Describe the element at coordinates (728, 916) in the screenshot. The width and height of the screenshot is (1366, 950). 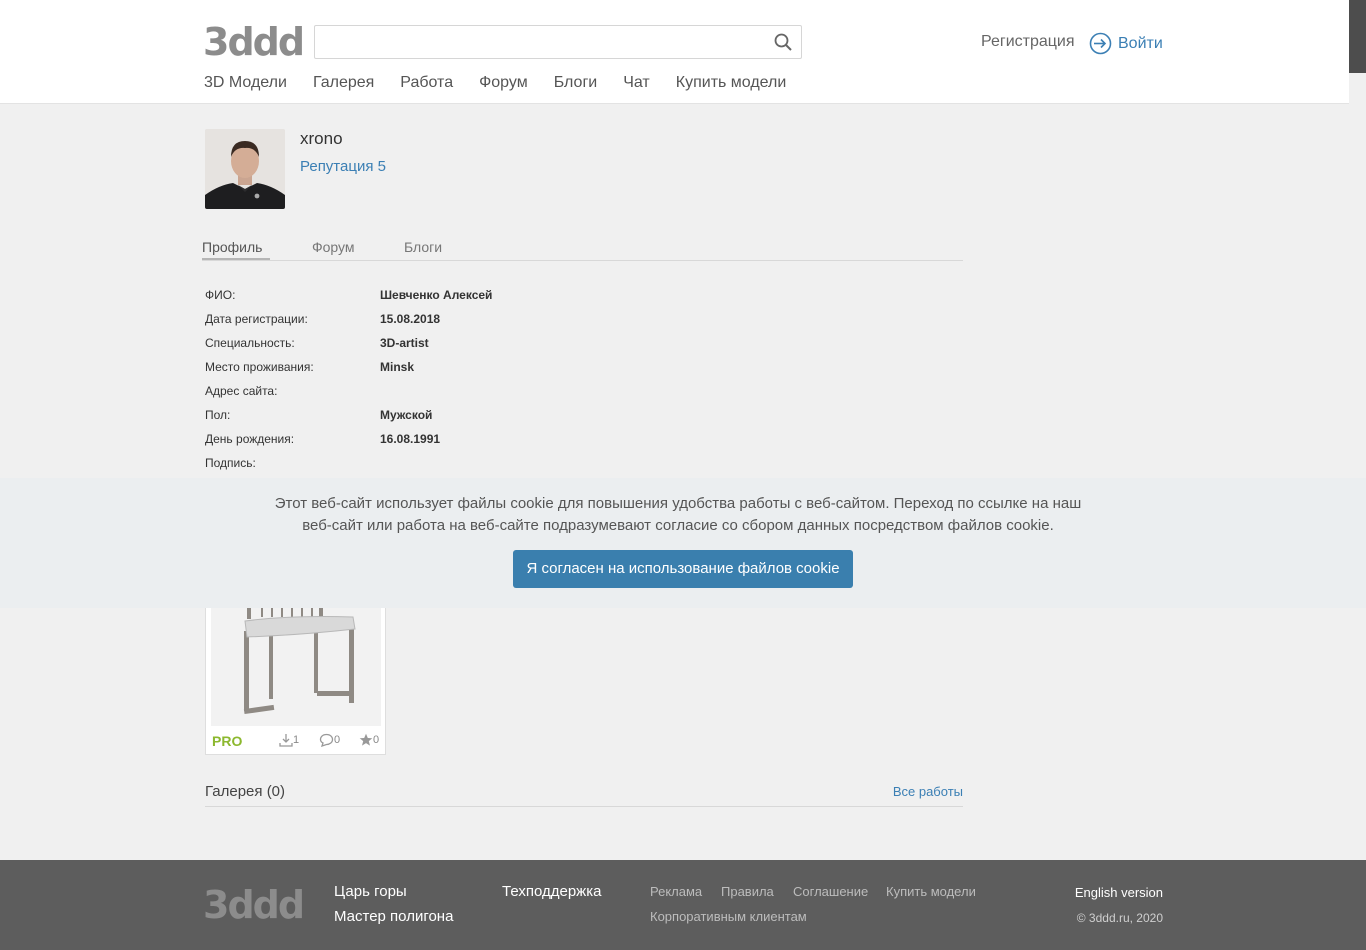
I see `footer-link-corporate: Корпоративным клиентам` at that location.